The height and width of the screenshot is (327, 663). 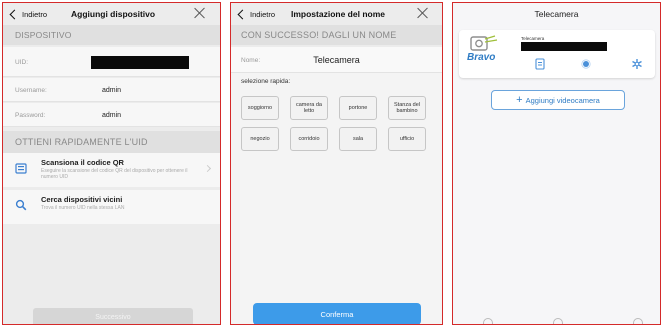 I want to click on page-title: Impostazione del nome, so click(x=338, y=14).